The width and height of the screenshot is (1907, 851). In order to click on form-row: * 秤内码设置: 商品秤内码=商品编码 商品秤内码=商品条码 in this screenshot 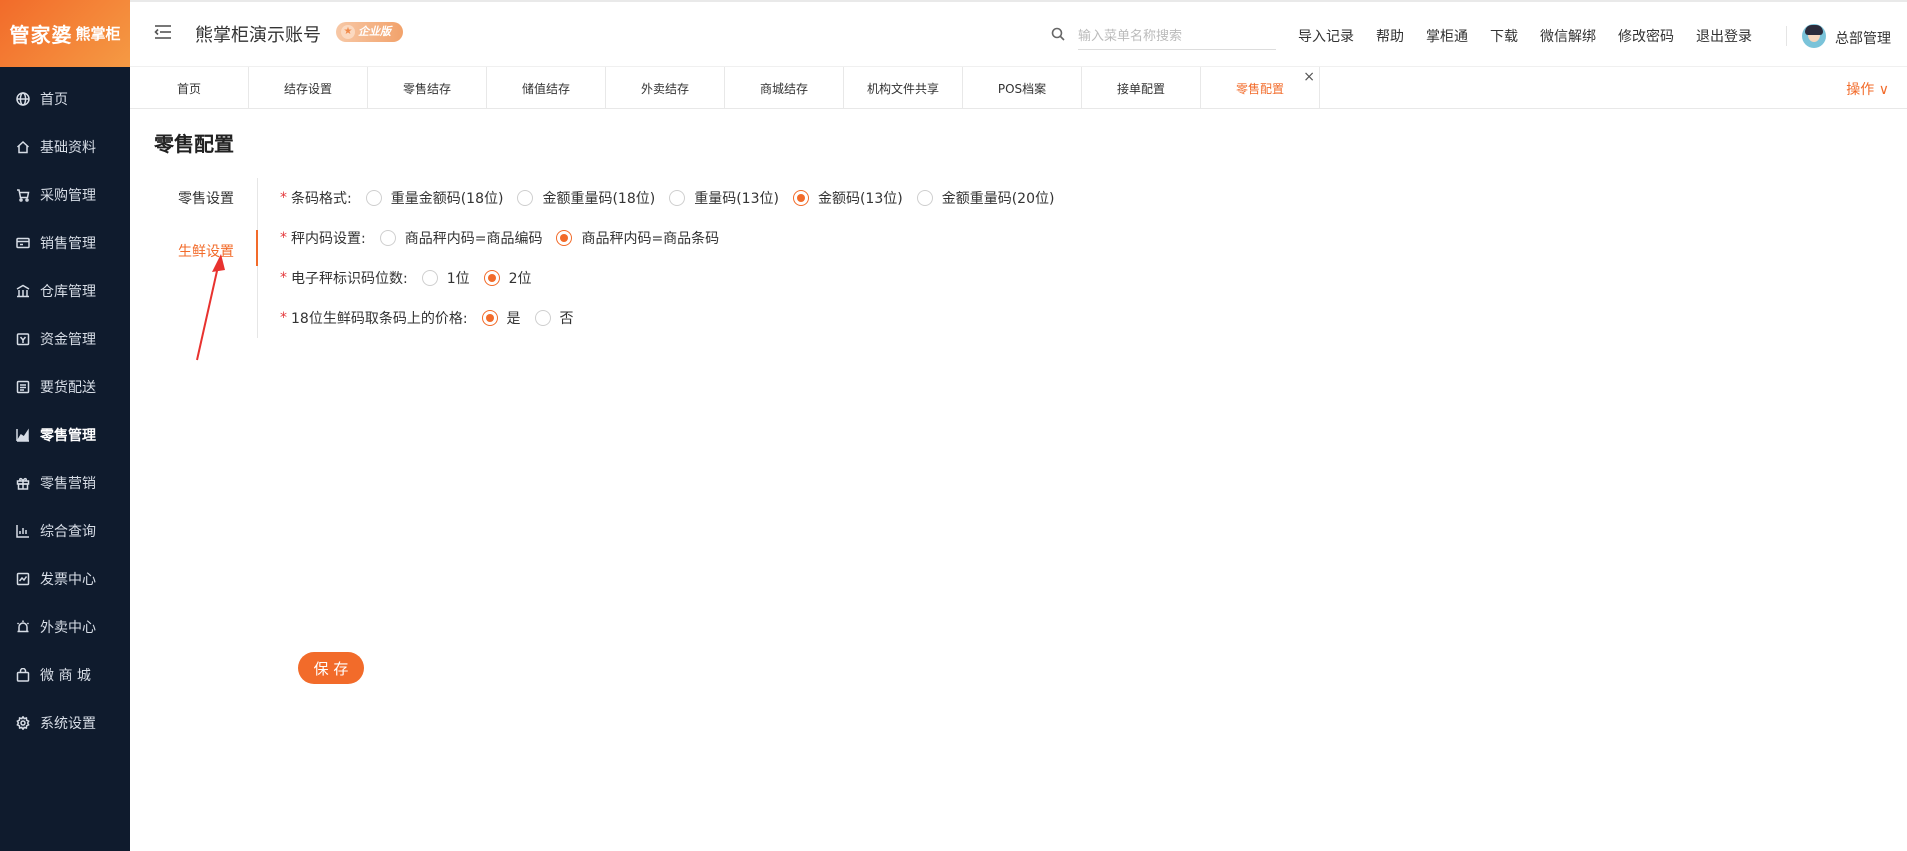, I will do `click(499, 238)`.